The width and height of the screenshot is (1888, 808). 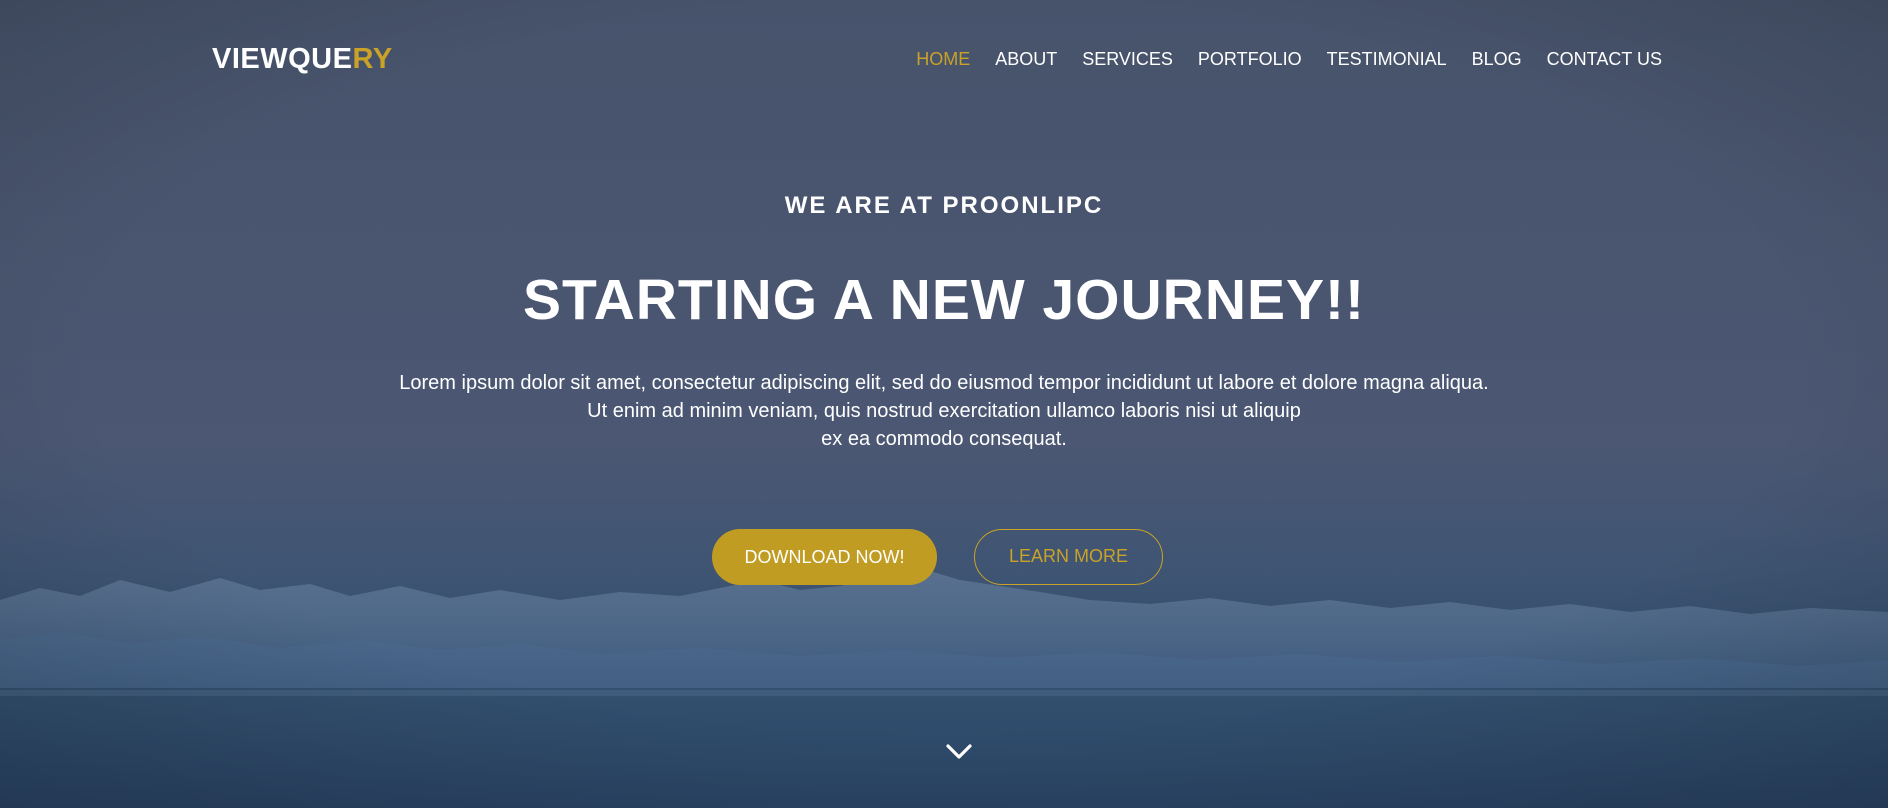 What do you see at coordinates (1068, 557) in the screenshot?
I see `learn-more-button: LEARN MORE` at bounding box center [1068, 557].